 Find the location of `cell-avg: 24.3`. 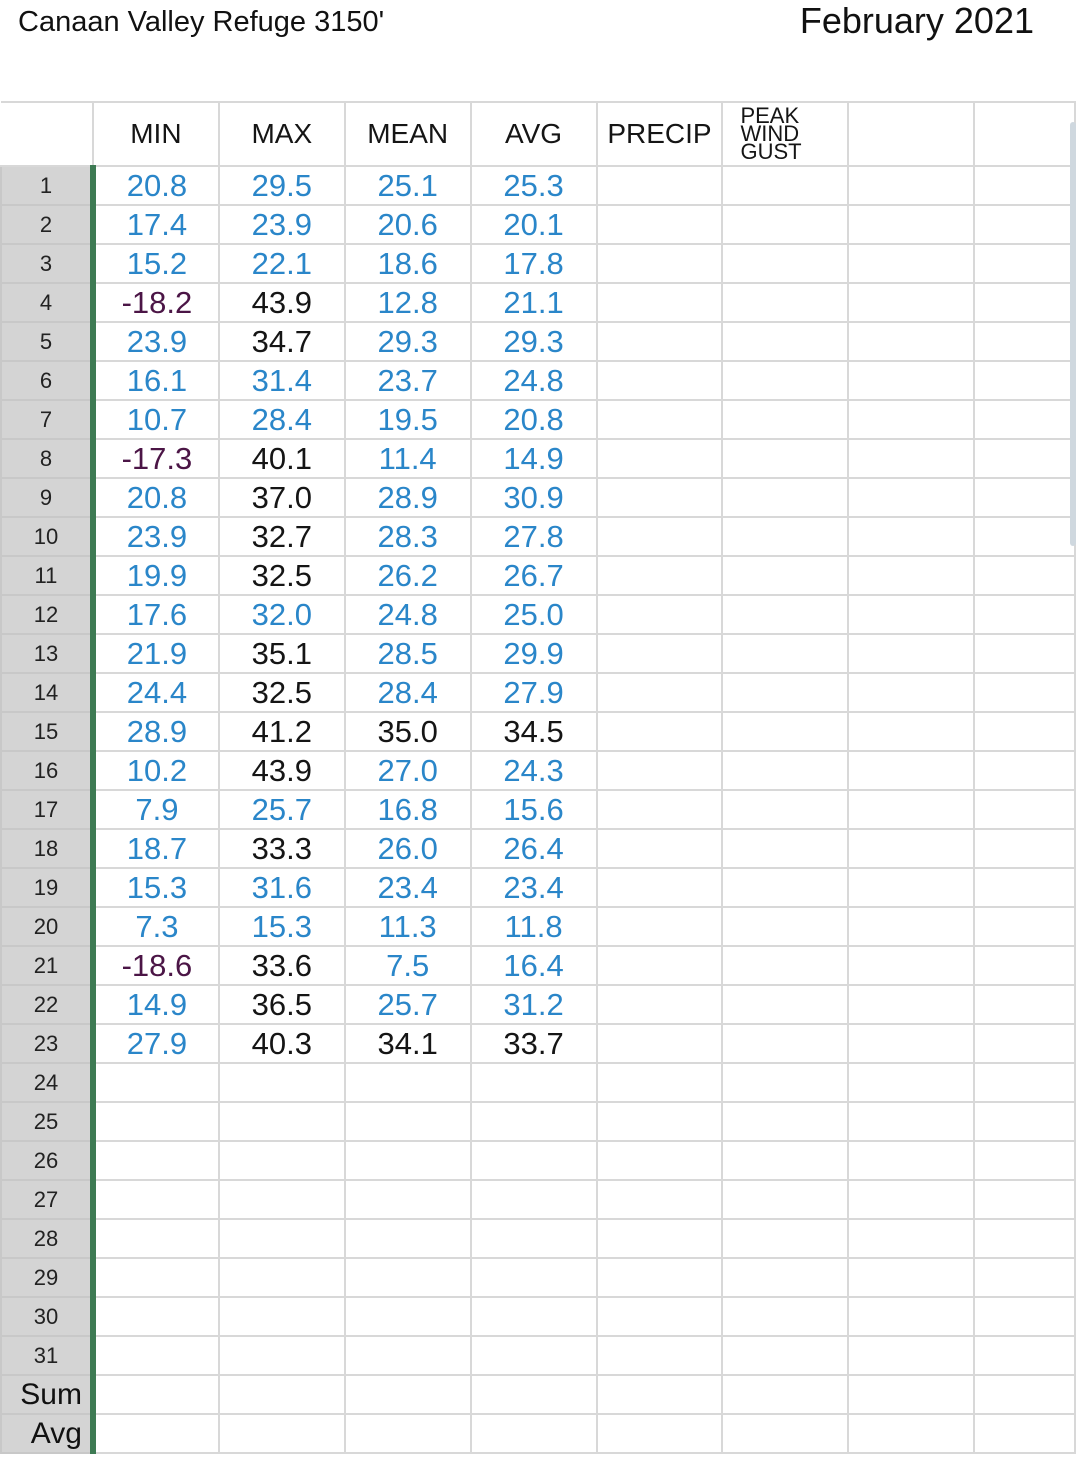

cell-avg: 24.3 is located at coordinates (533, 770).